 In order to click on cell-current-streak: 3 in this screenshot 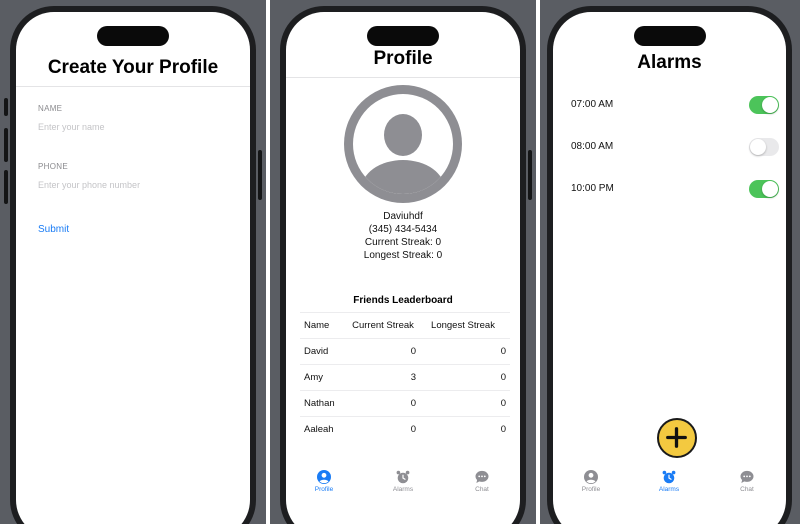, I will do `click(385, 377)`.